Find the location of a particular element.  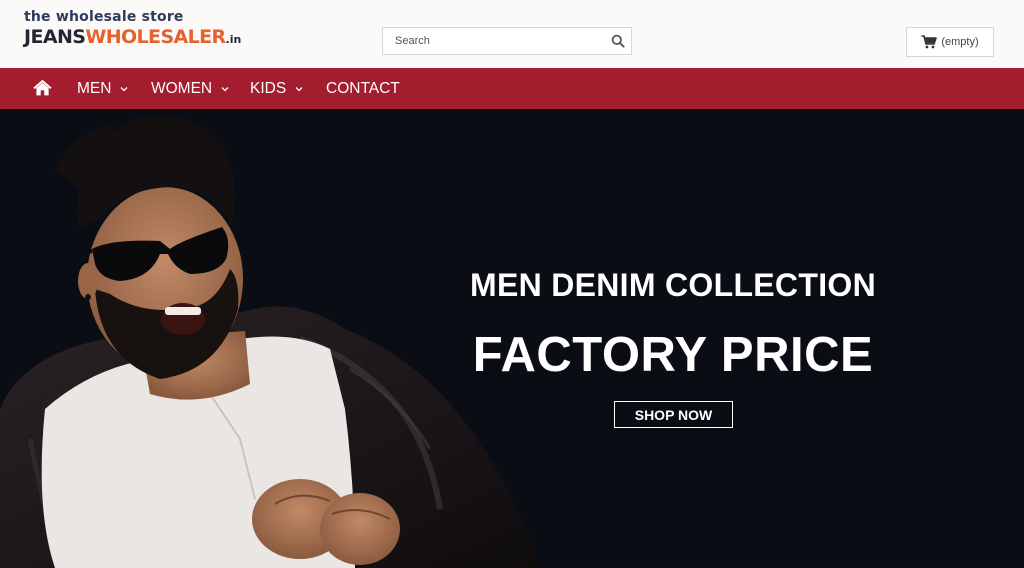

search-bar is located at coordinates (507, 41).